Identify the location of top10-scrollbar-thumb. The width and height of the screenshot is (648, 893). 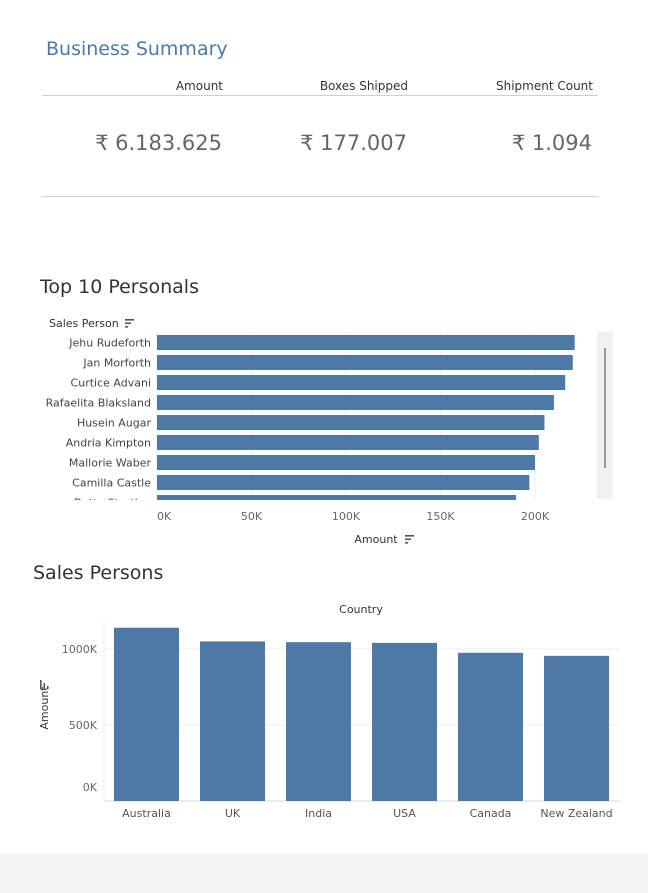
(605, 408).